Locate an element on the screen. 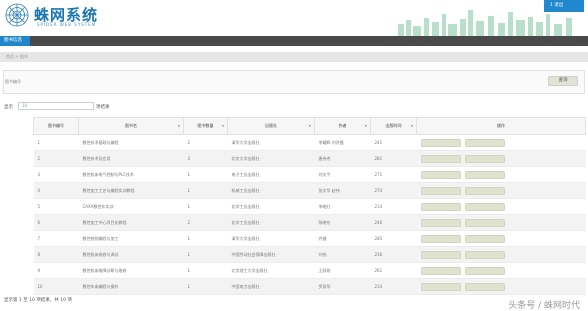 This screenshot has height=311, width=588. cell-publisher: 北京大学出版社 is located at coordinates (271, 158).